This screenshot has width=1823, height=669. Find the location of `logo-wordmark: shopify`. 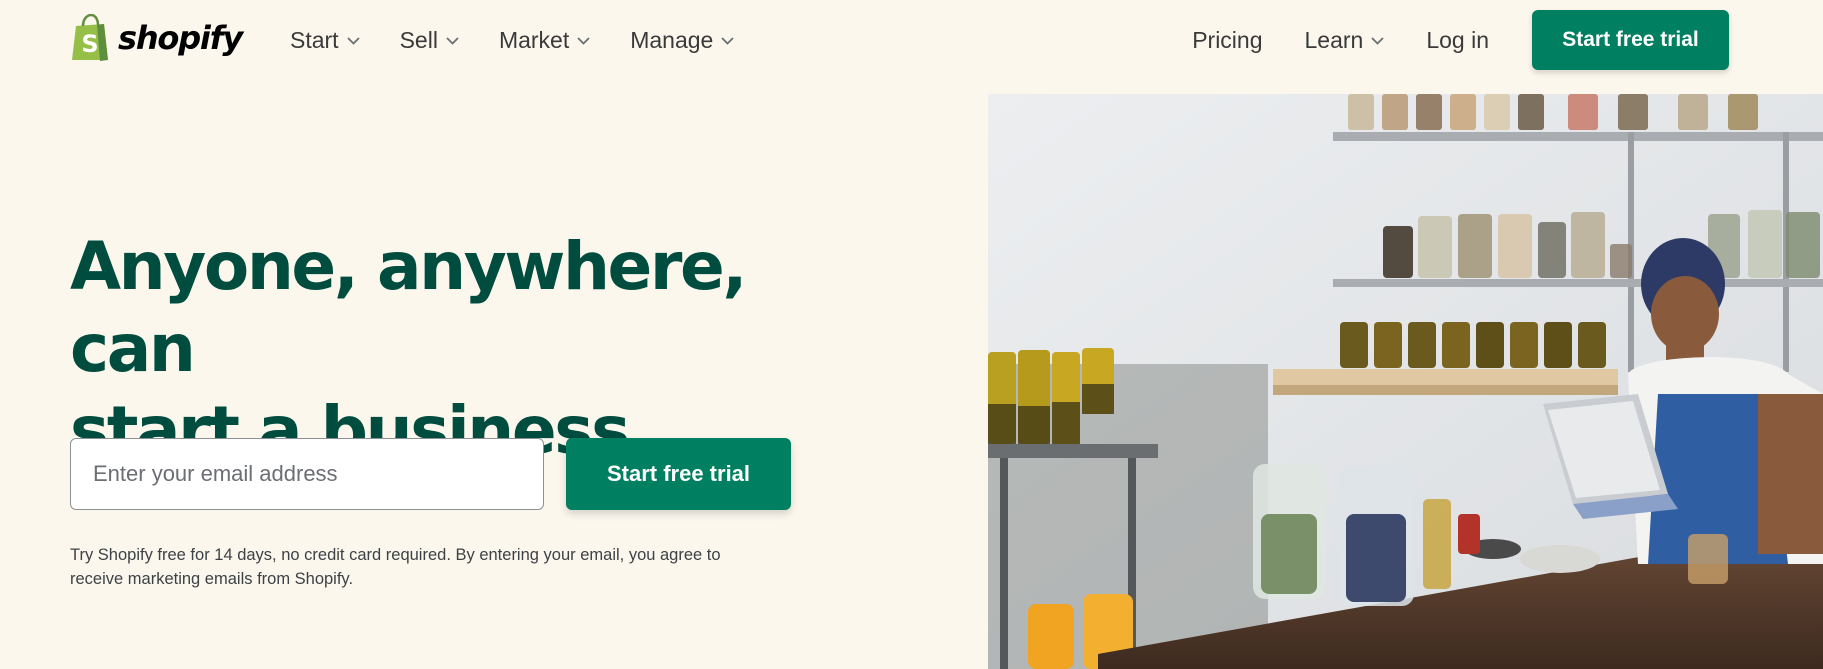

logo-wordmark: shopify is located at coordinates (180, 38).